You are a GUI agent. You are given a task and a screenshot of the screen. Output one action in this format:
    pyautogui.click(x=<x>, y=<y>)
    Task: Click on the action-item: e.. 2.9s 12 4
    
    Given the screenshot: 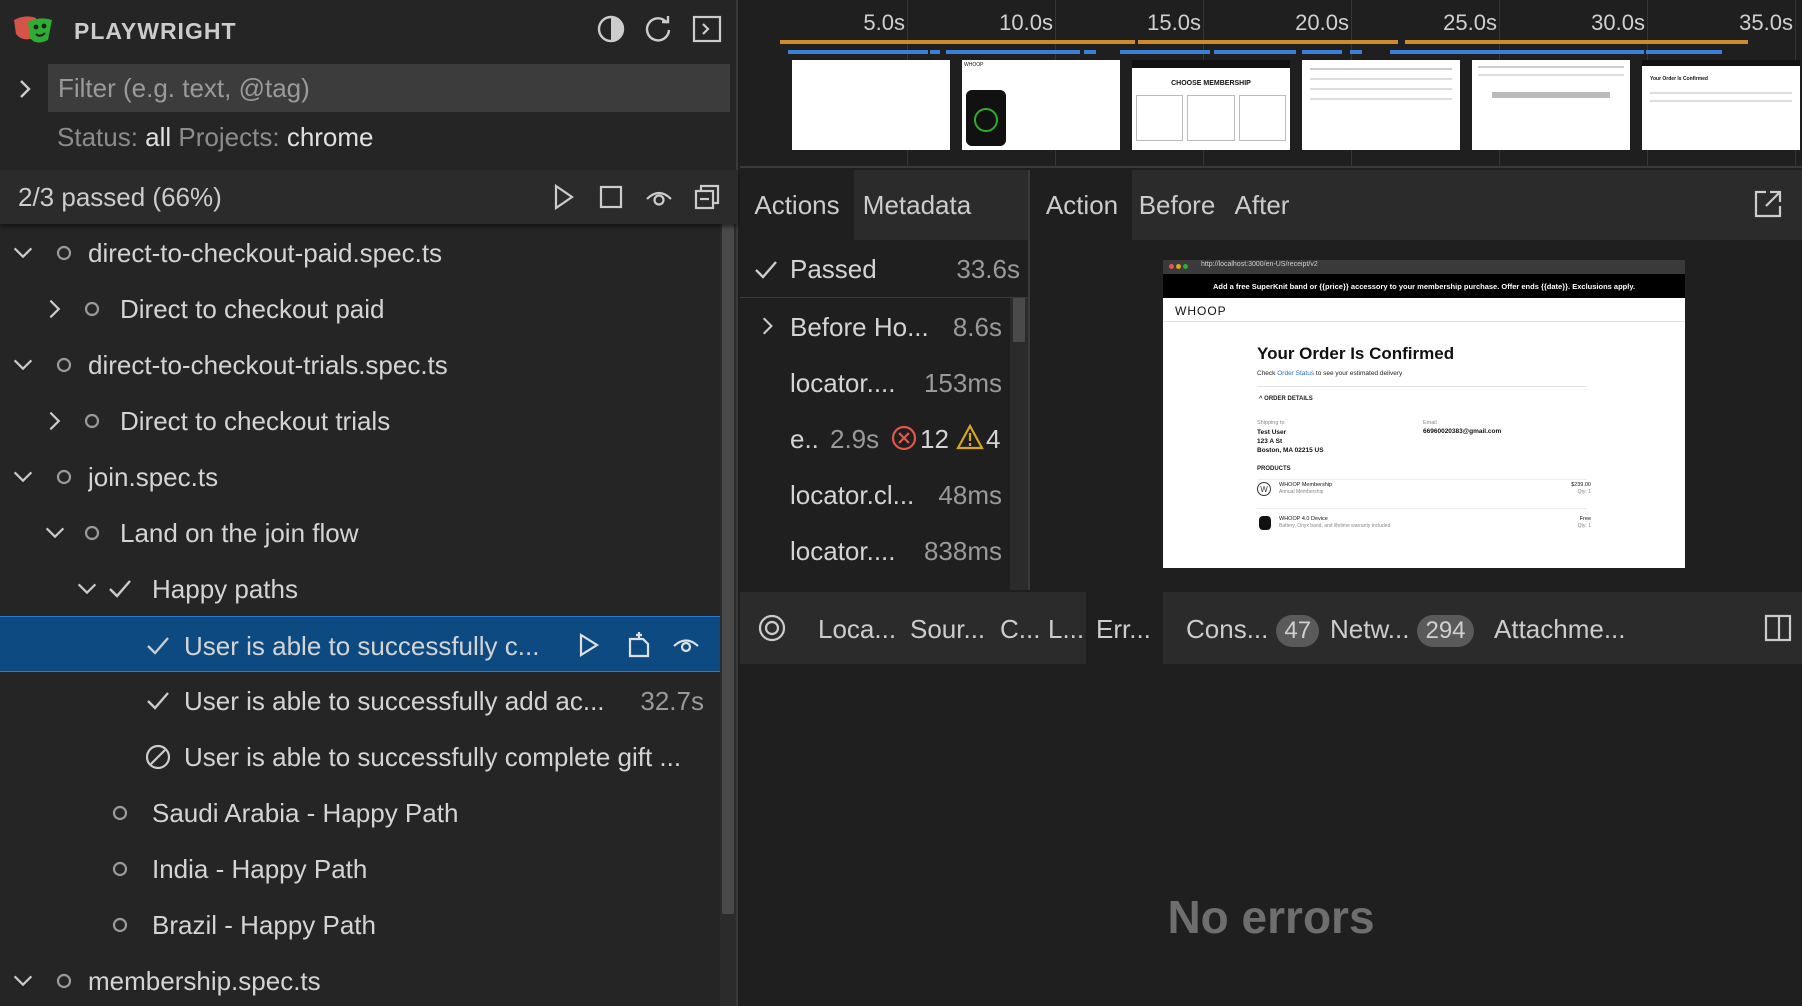 What is the action you would take?
    pyautogui.click(x=875, y=438)
    